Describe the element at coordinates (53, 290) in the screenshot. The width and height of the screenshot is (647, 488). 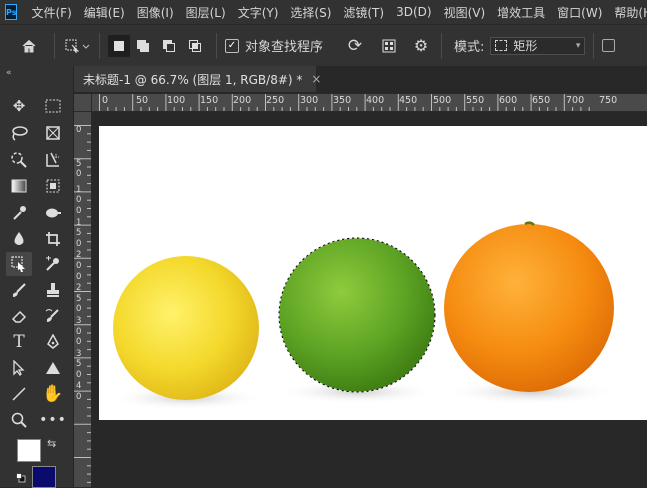
I see `stamp-tool-icon` at that location.